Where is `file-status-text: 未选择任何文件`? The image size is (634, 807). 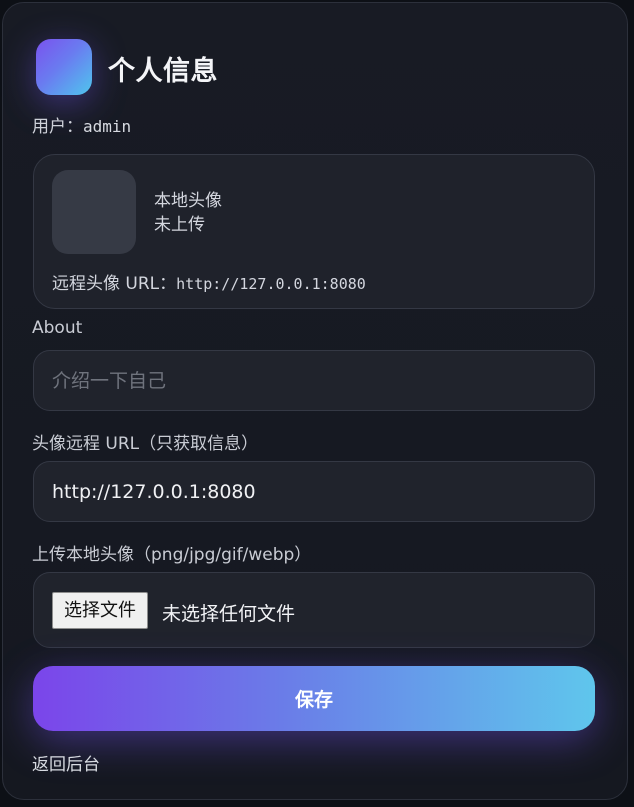
file-status-text: 未选择任何文件 is located at coordinates (229, 614).